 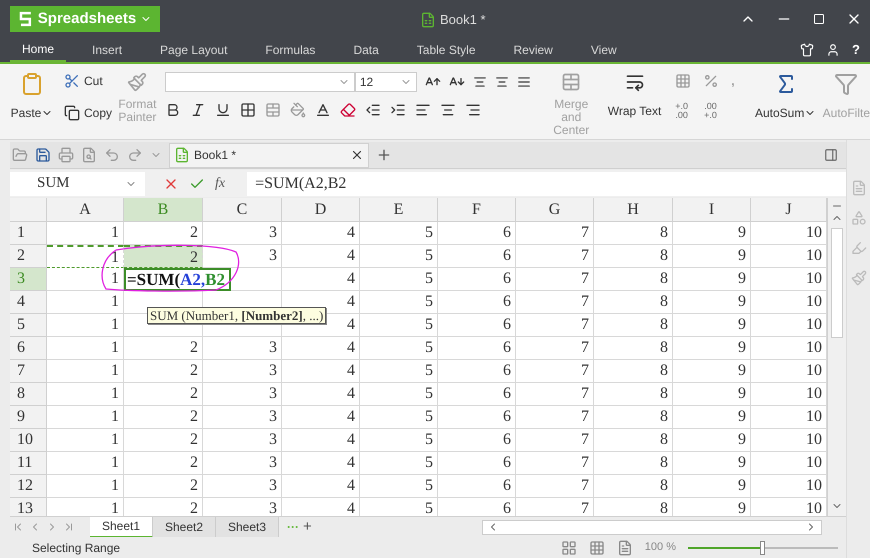 What do you see at coordinates (819, 19) in the screenshot?
I see `maximize-icon` at bounding box center [819, 19].